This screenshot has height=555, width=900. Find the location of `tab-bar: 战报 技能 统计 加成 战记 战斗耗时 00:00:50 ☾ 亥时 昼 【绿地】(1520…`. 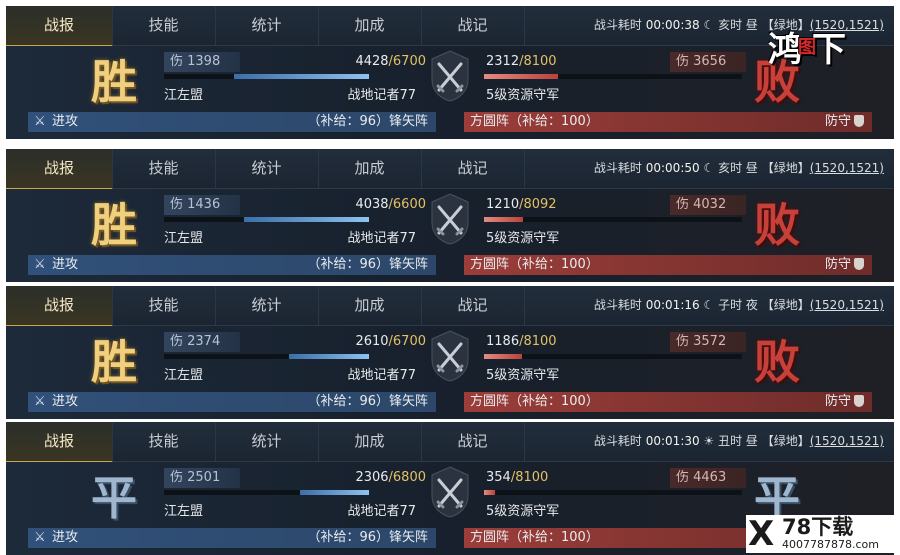

tab-bar: 战报 技能 统计 加成 战记 战斗耗时 00:00:50 ☾ 亥时 昼 【绿地】(1520… is located at coordinates (450, 169).